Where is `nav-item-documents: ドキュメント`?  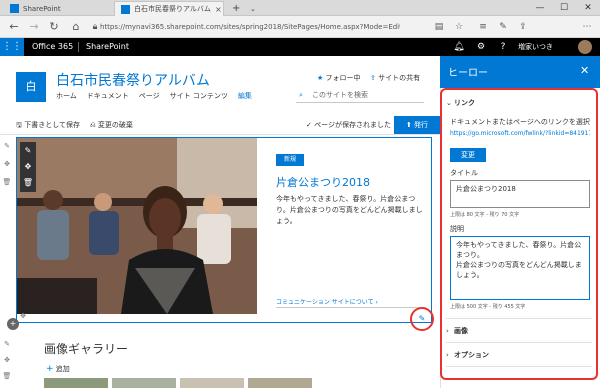 nav-item-documents: ドキュメント is located at coordinates (108, 96).